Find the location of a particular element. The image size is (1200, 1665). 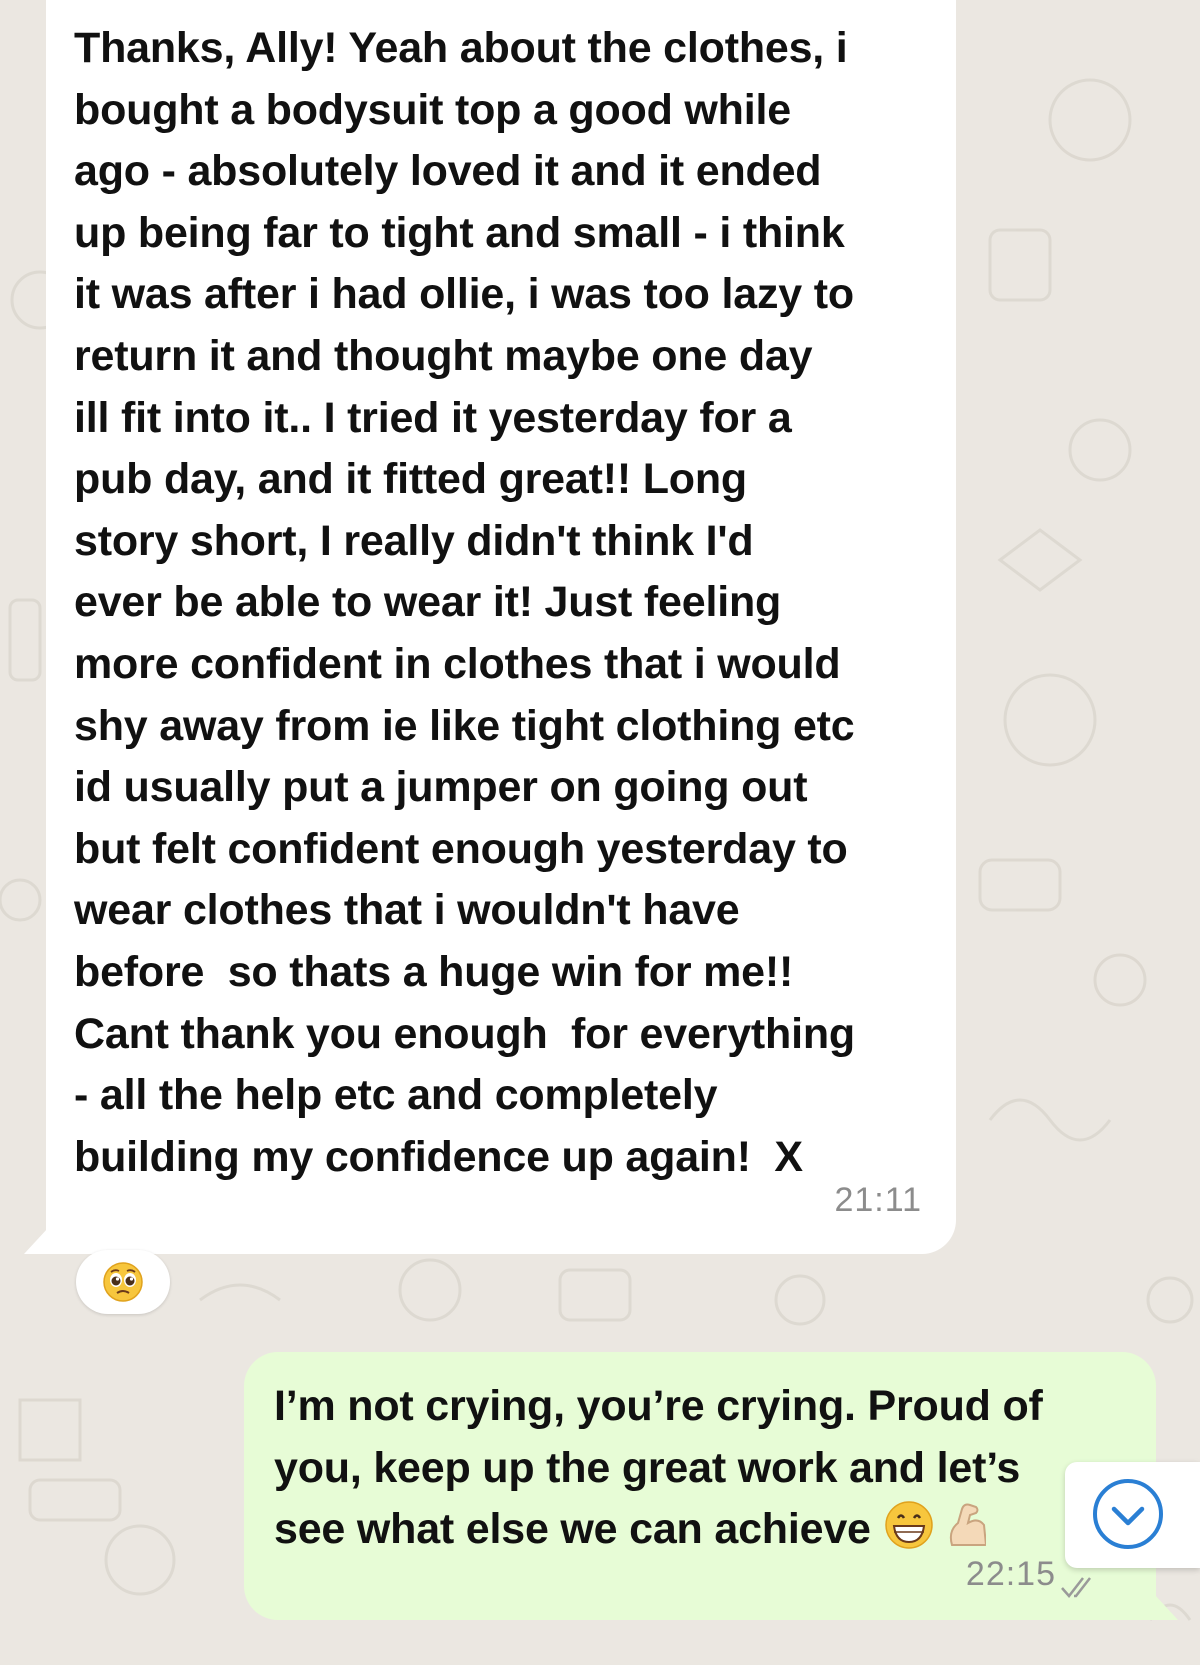

message-reaction is located at coordinates (123, 1282).